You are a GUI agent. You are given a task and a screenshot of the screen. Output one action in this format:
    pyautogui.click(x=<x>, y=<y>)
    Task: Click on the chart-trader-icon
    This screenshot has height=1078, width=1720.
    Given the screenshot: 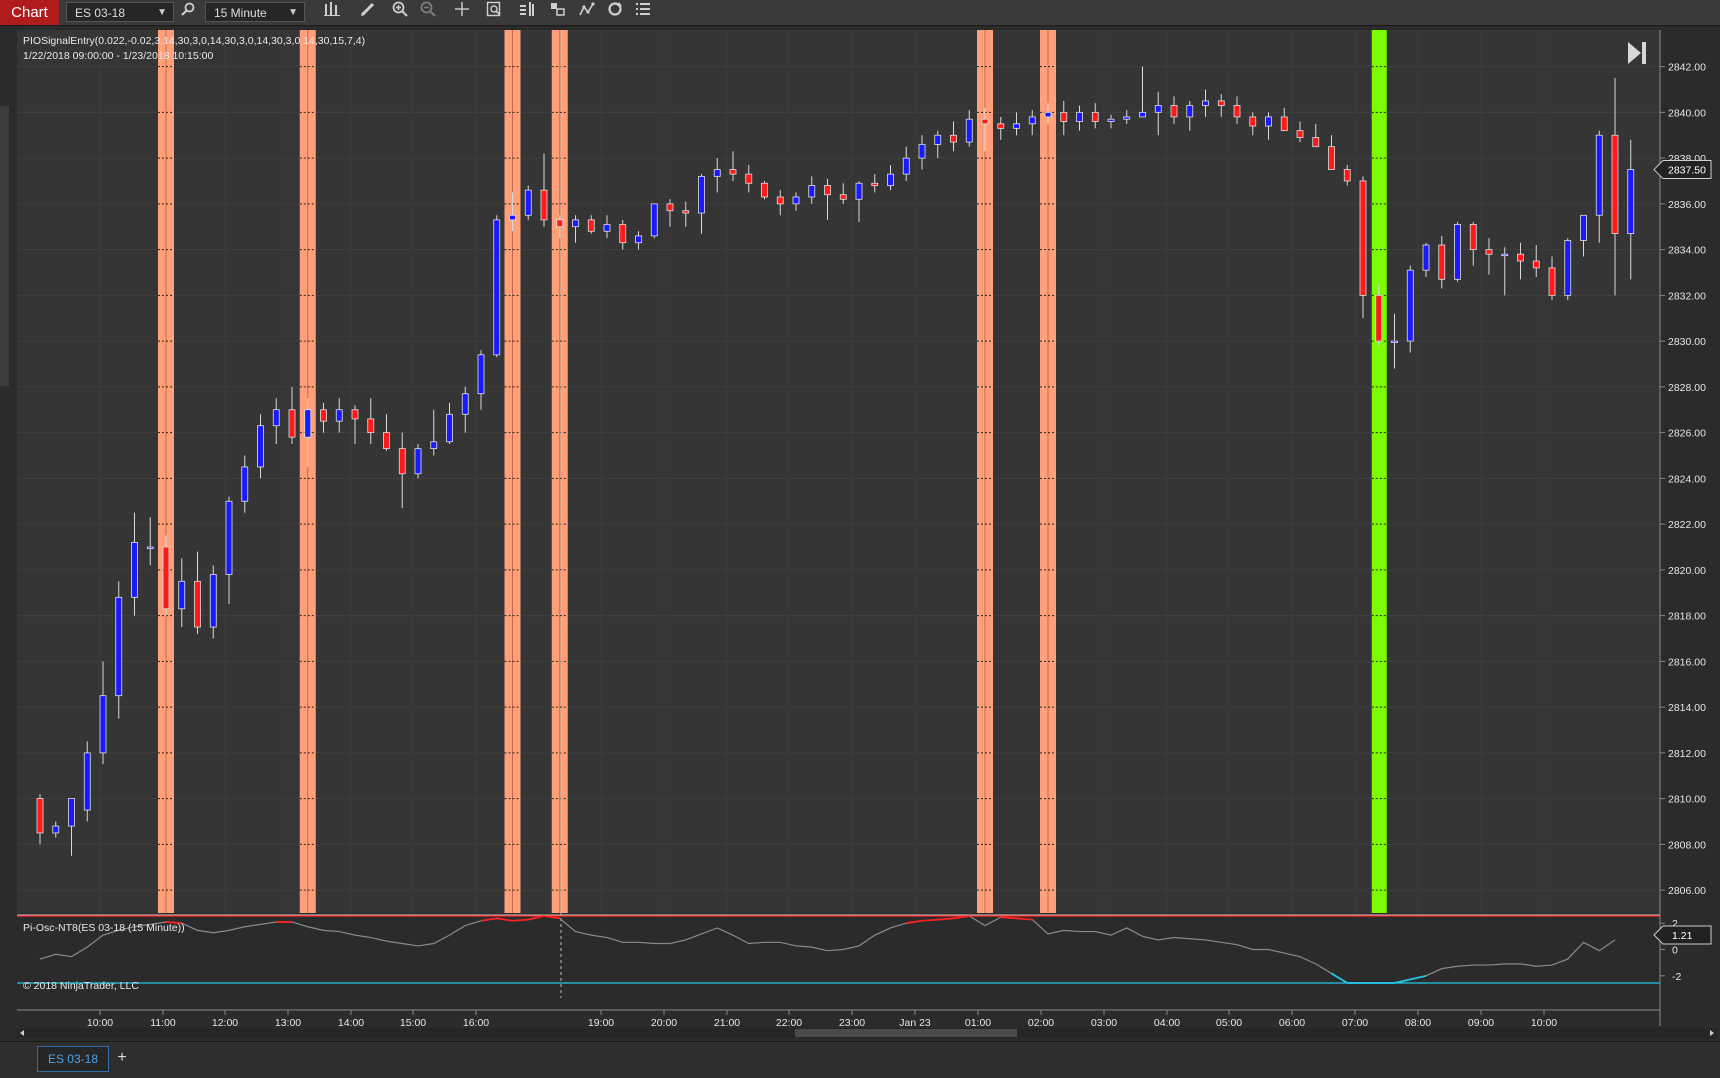 What is the action you would take?
    pyautogui.click(x=527, y=12)
    